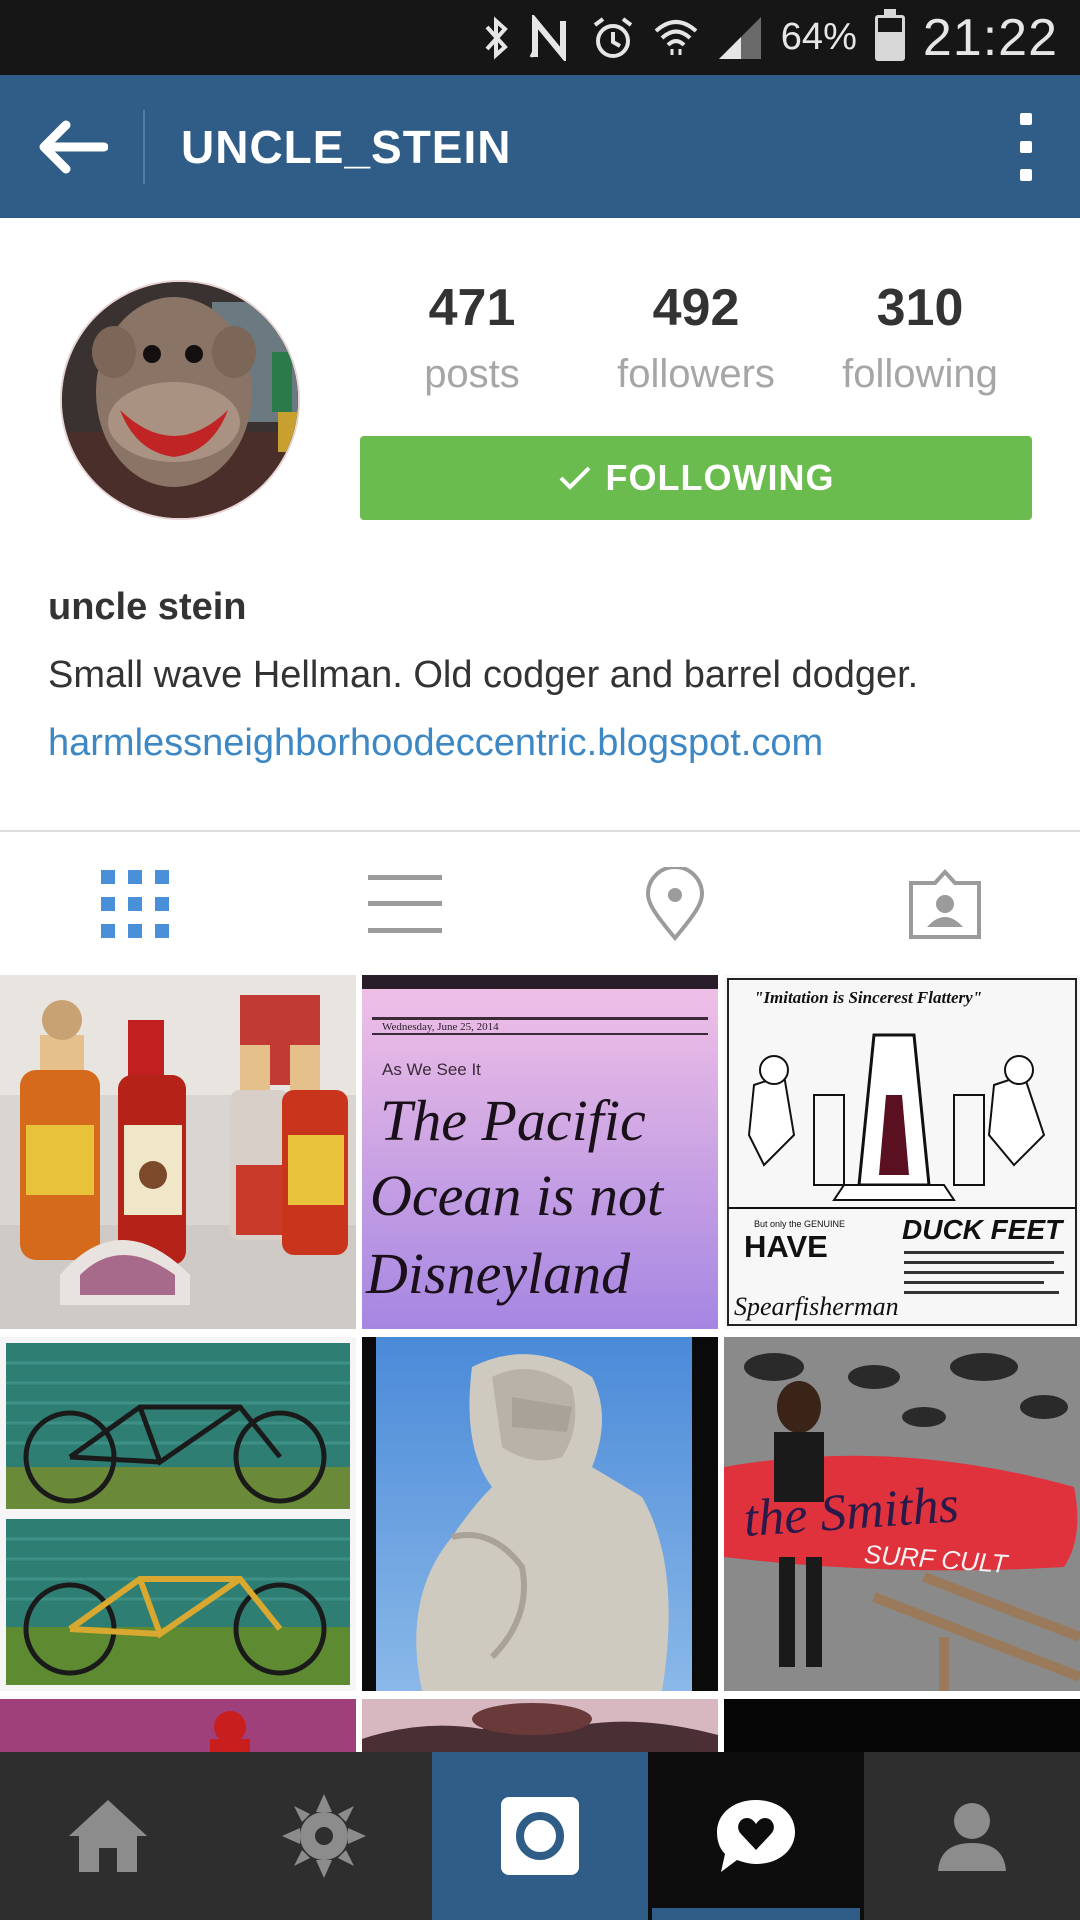  Describe the element at coordinates (472, 337) in the screenshot. I see `stat-posts: 471 posts` at that location.